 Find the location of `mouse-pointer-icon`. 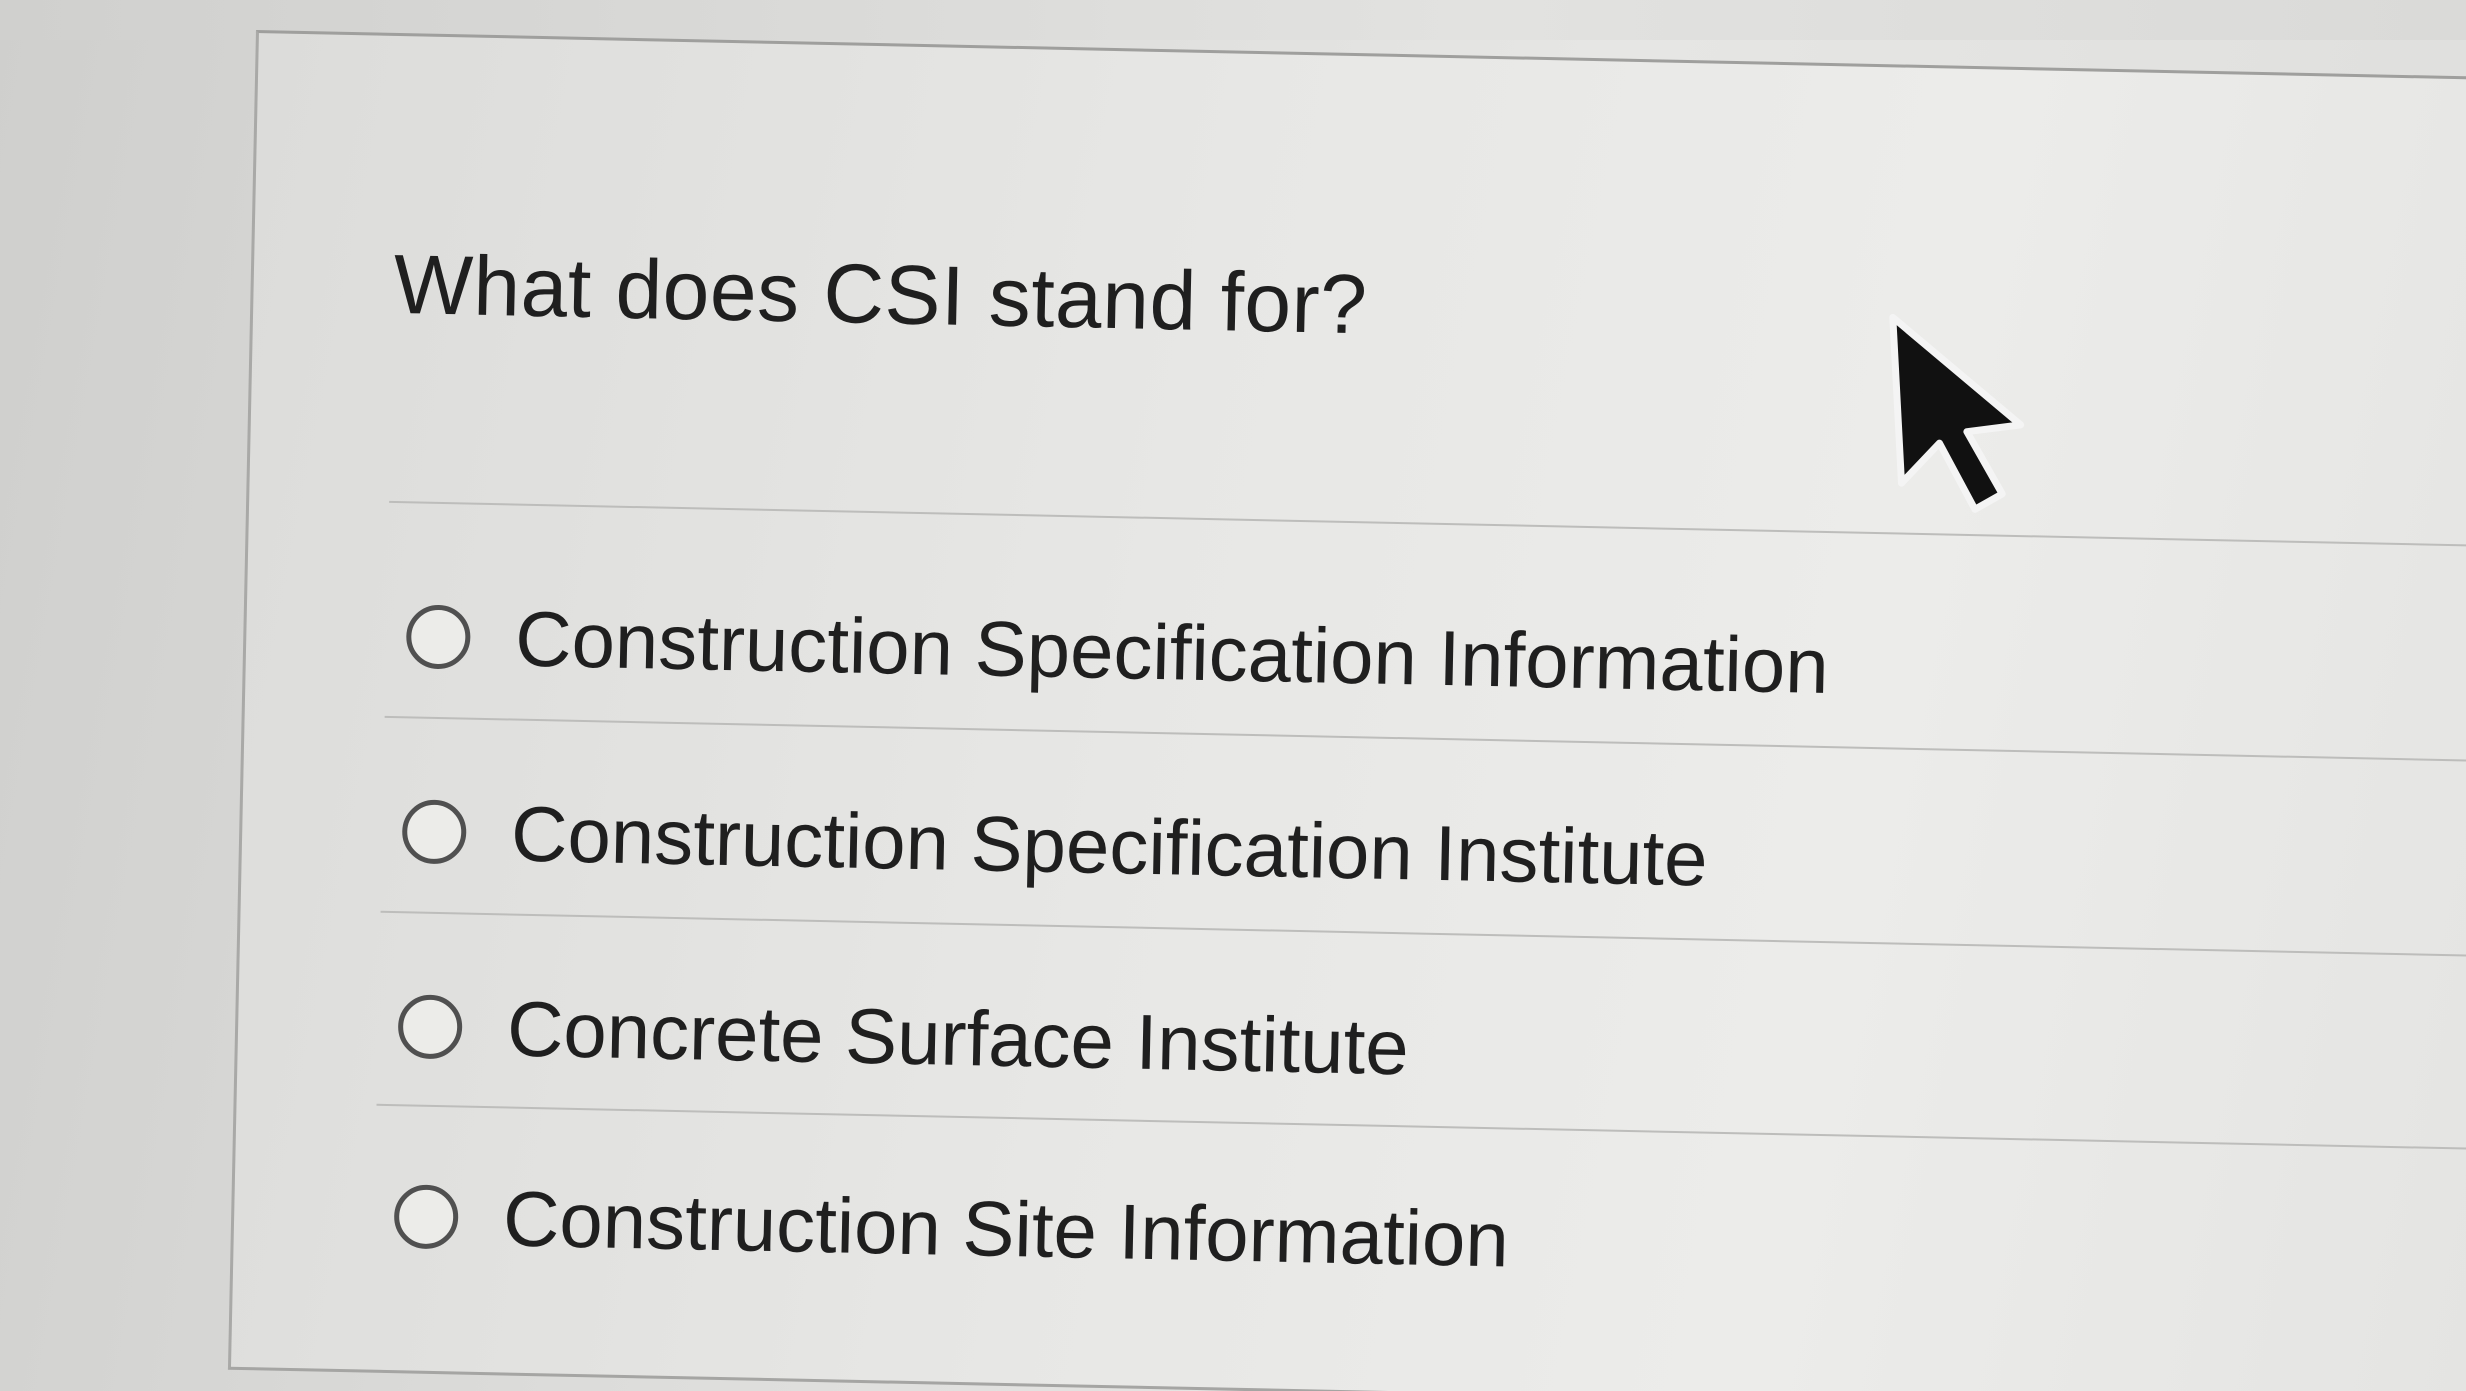

mouse-pointer-icon is located at coordinates (1957, 413).